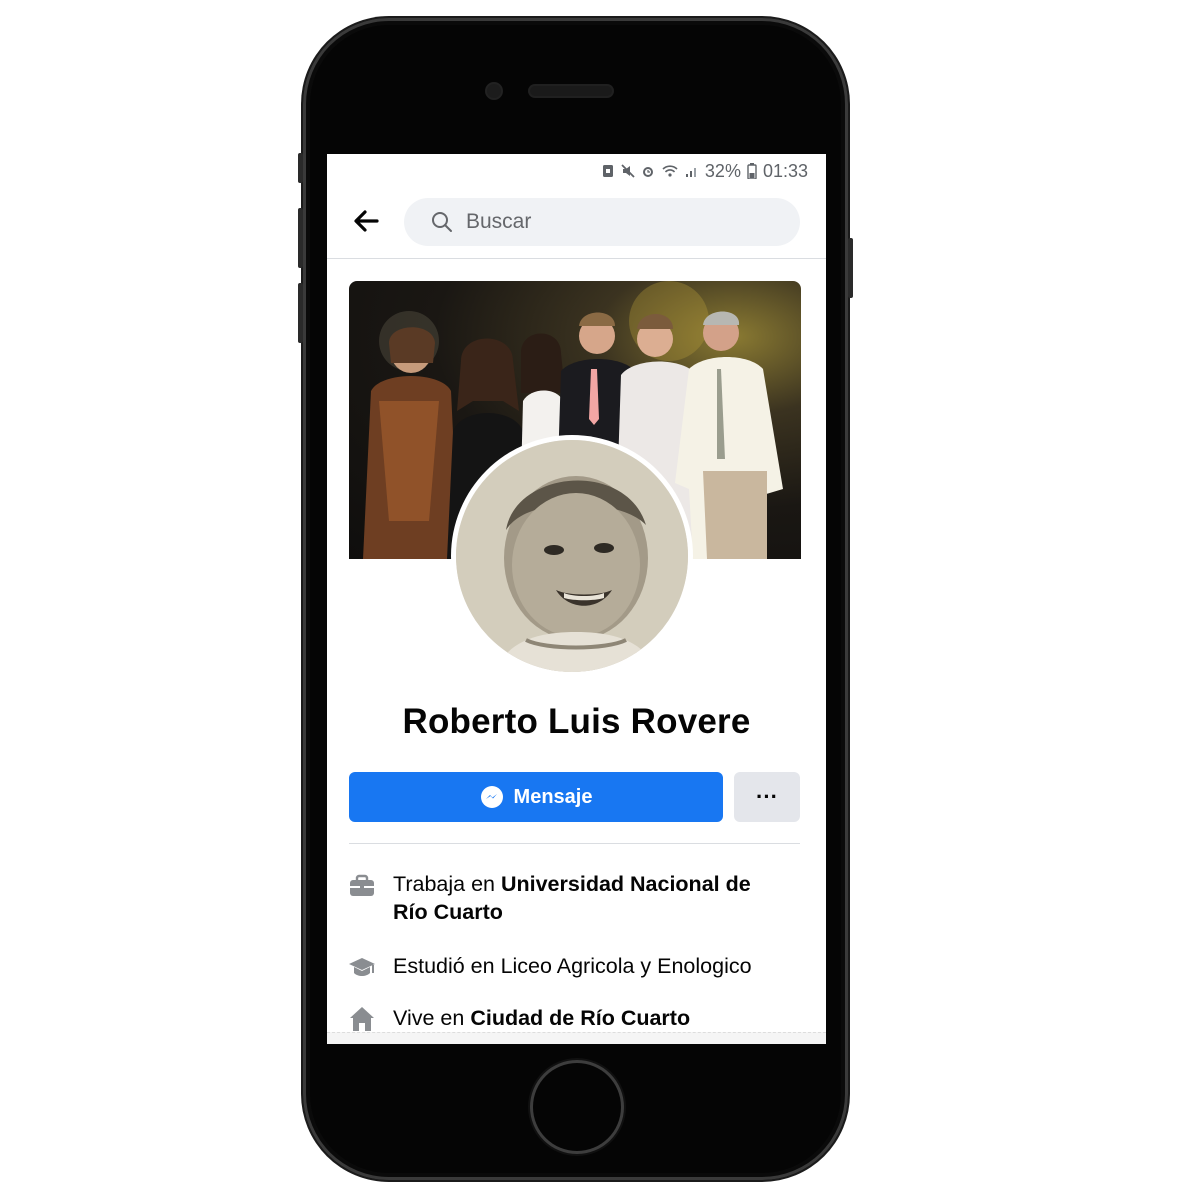  I want to click on location-link: Ciudad de Río Cuarto, so click(580, 1018).